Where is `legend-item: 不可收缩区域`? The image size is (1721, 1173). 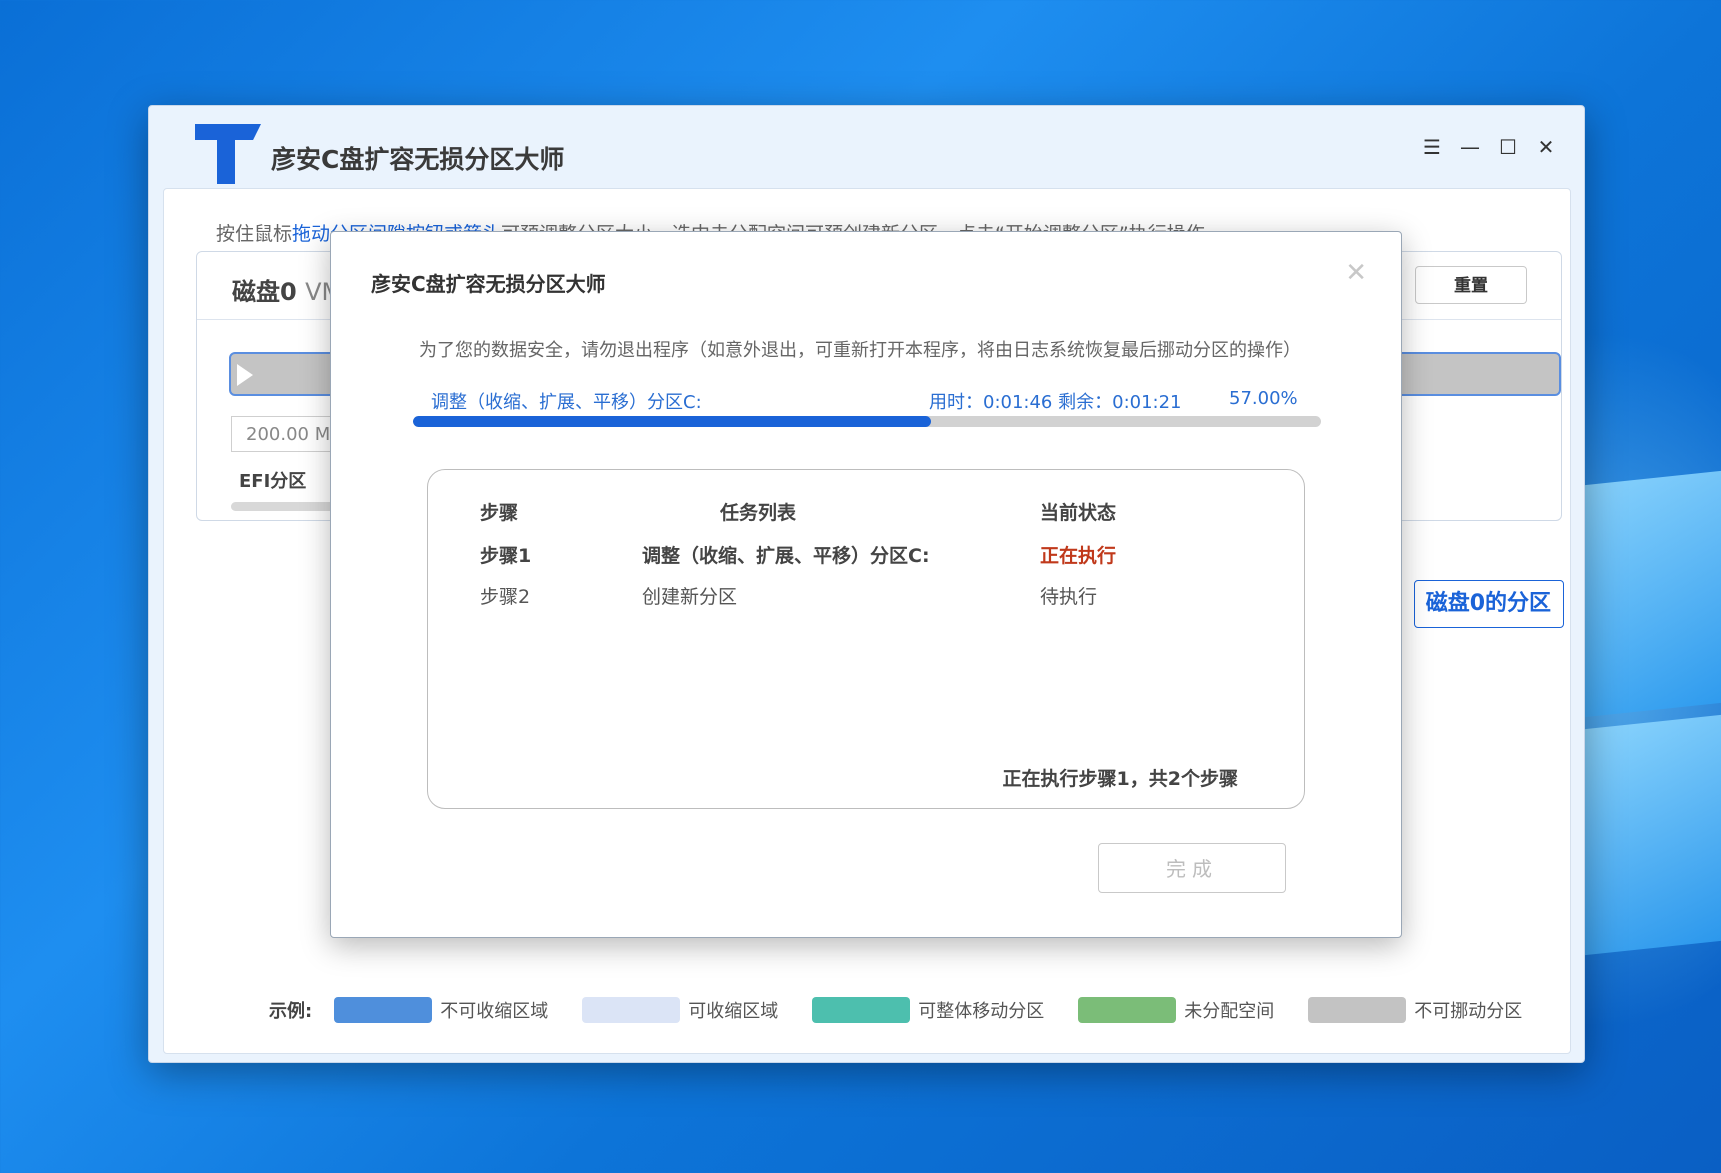
legend-item: 不可收缩区域 is located at coordinates (441, 1010).